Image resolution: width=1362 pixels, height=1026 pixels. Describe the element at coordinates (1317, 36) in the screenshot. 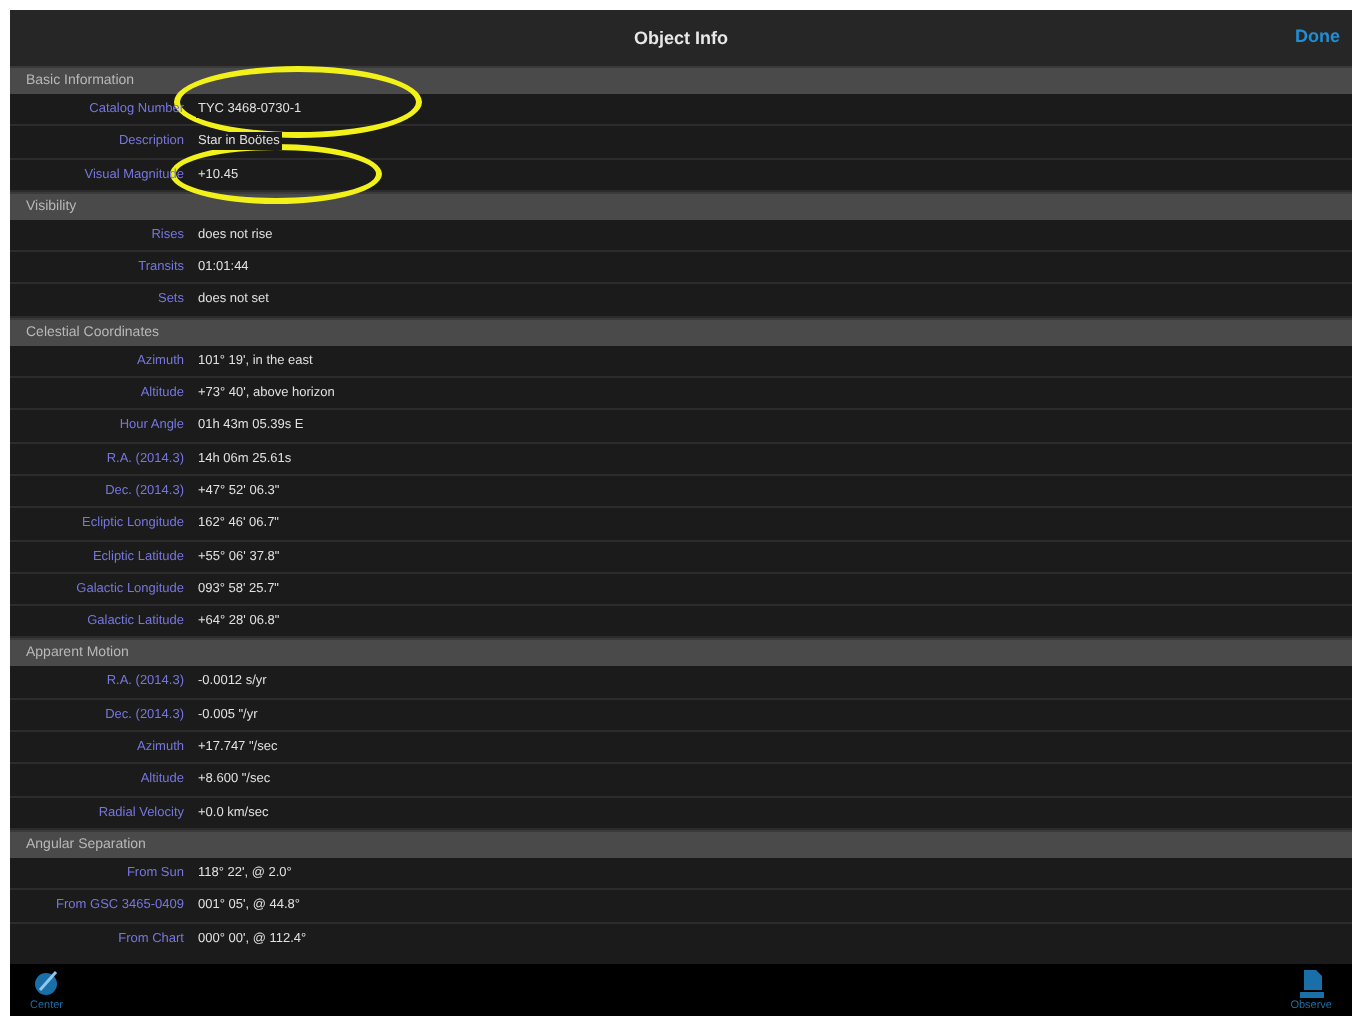

I see `done-button: Done` at that location.